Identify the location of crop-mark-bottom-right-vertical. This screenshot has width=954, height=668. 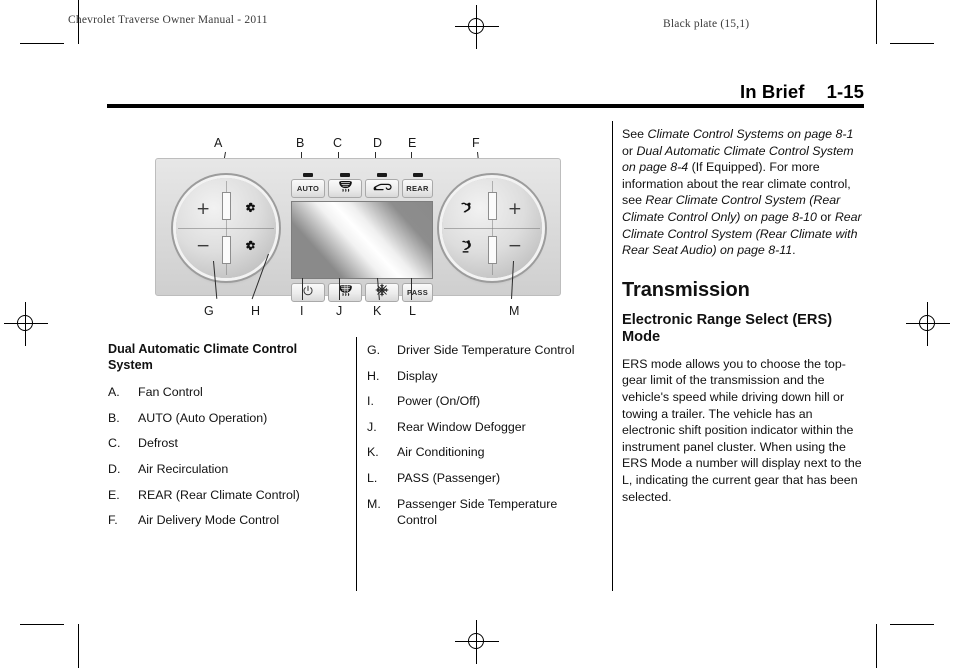
(876, 646).